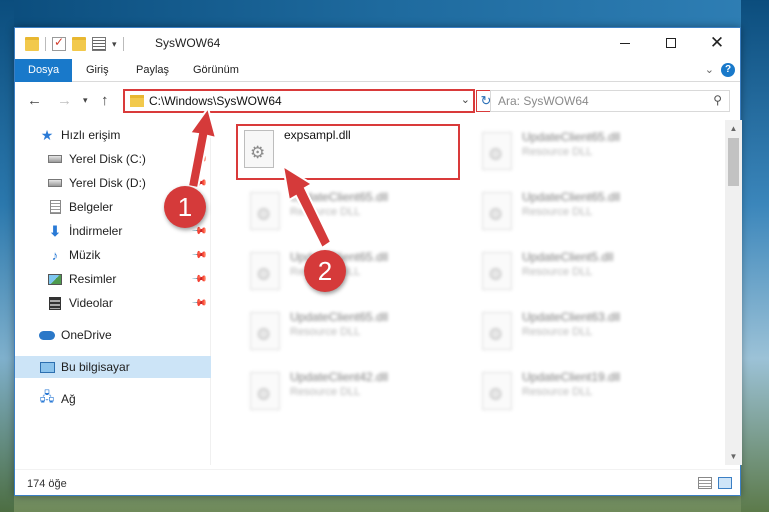  I want to click on tab-gorunum: Görünüm, so click(216, 70).